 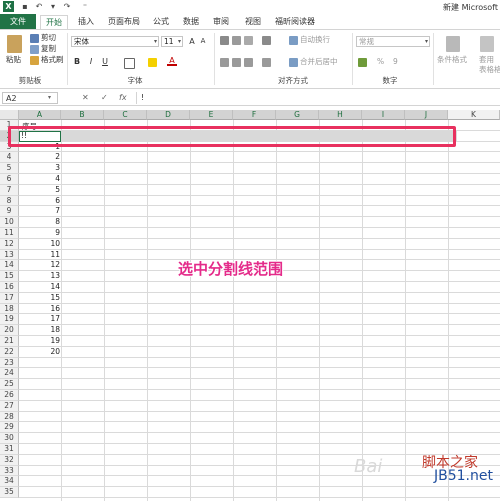 I want to click on tab-data: 数据, so click(x=191, y=21).